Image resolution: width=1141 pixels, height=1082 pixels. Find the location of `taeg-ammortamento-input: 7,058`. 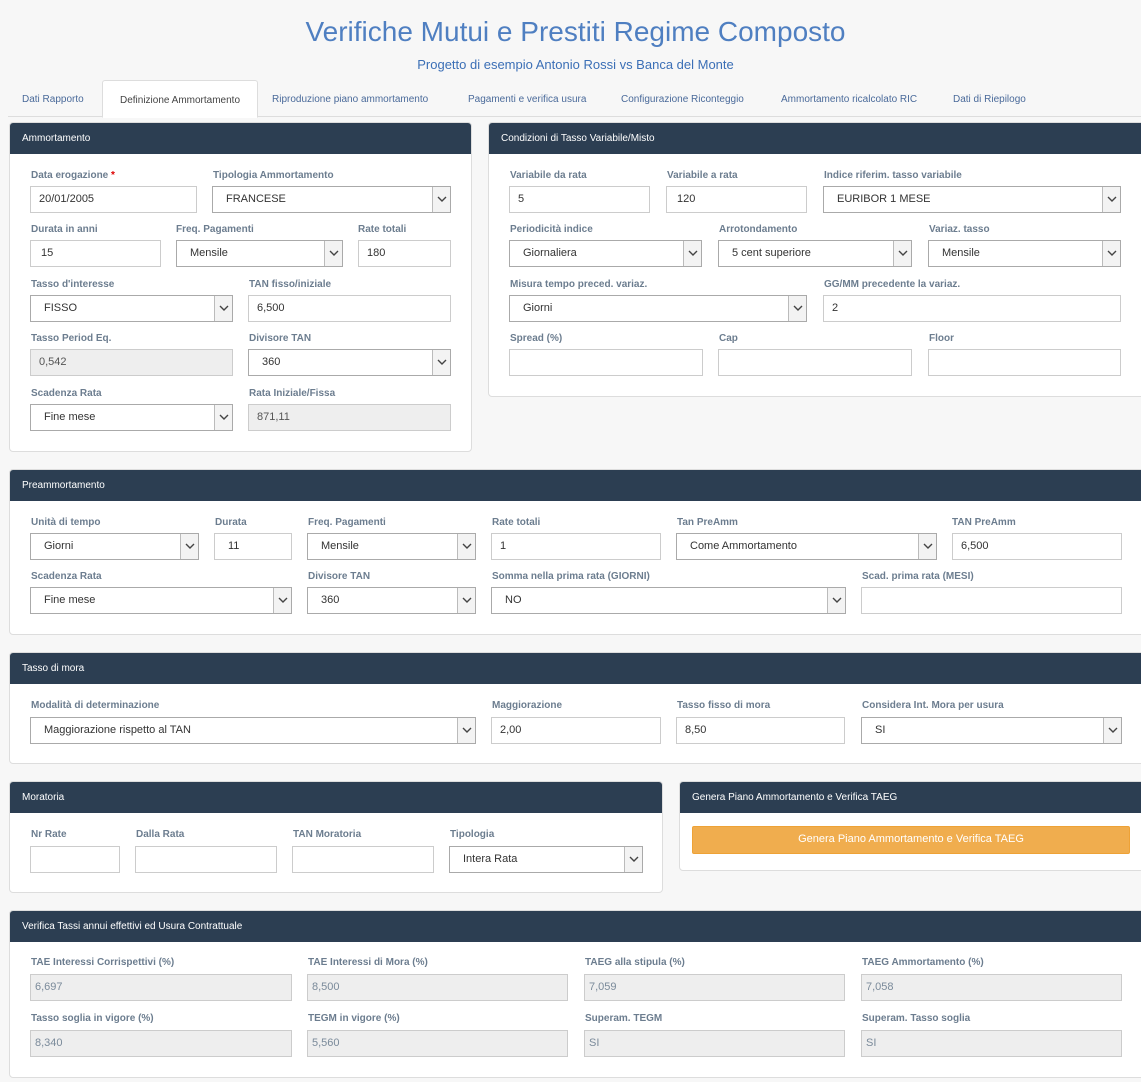

taeg-ammortamento-input: 7,058 is located at coordinates (991, 987).